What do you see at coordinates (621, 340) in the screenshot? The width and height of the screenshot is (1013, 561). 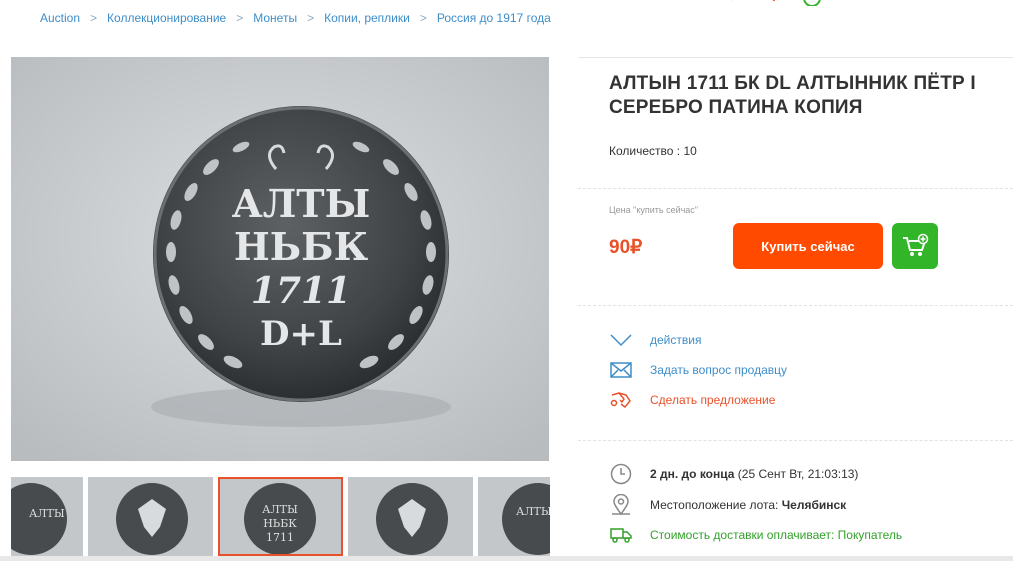 I see `chevron-down-icon` at bounding box center [621, 340].